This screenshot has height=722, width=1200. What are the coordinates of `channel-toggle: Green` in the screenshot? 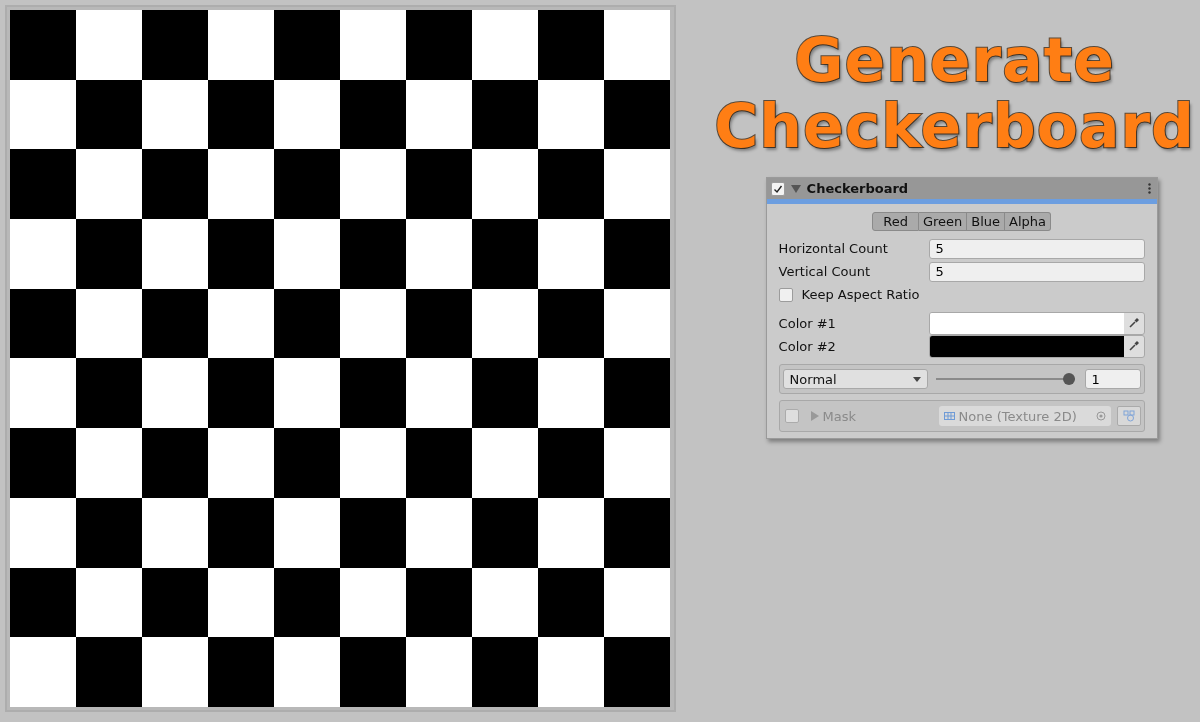 It's located at (943, 221).